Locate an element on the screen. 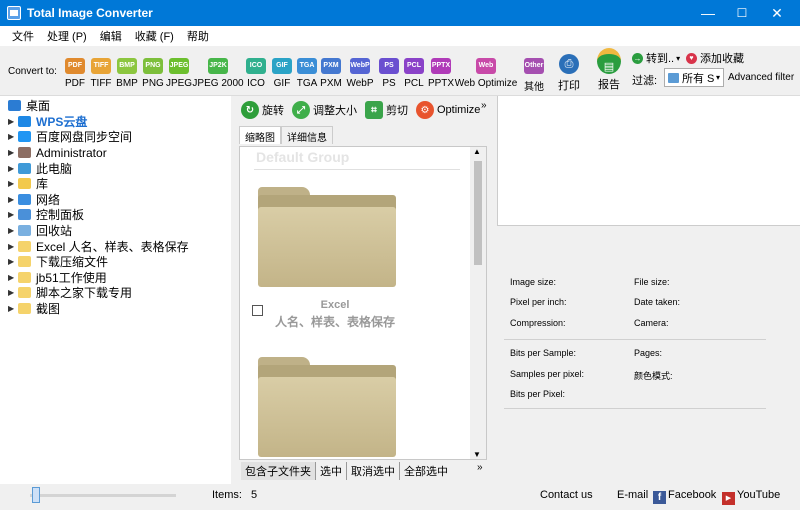 This screenshot has height=510, width=800. menu-edit: 编辑 is located at coordinates (111, 36).